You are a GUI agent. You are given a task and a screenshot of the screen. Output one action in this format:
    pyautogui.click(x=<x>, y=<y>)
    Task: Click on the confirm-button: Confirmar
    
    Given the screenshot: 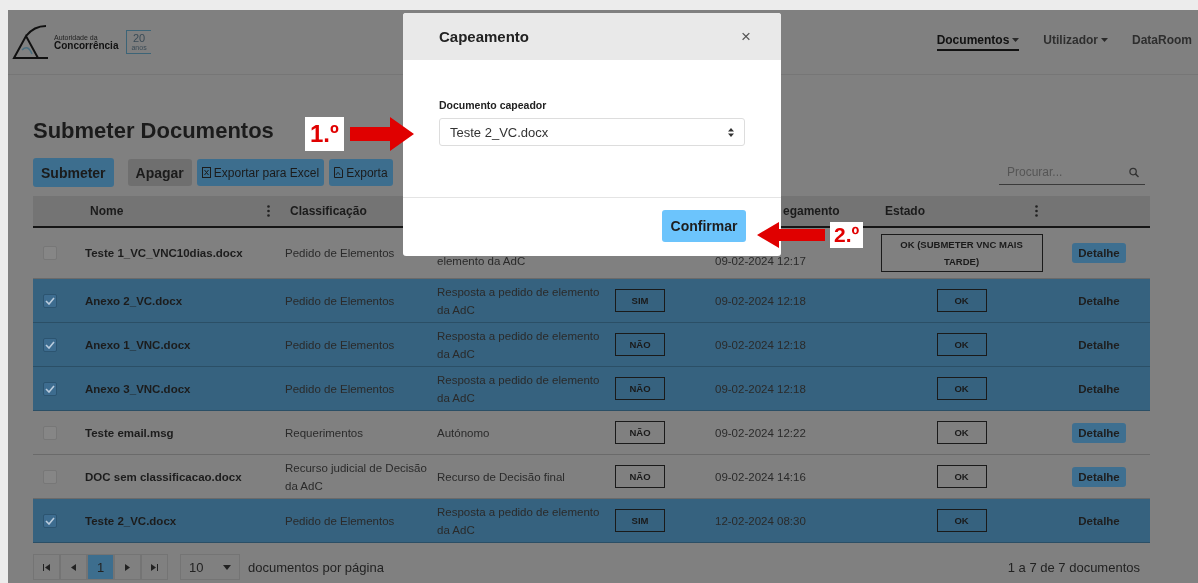 What is the action you would take?
    pyautogui.click(x=704, y=226)
    